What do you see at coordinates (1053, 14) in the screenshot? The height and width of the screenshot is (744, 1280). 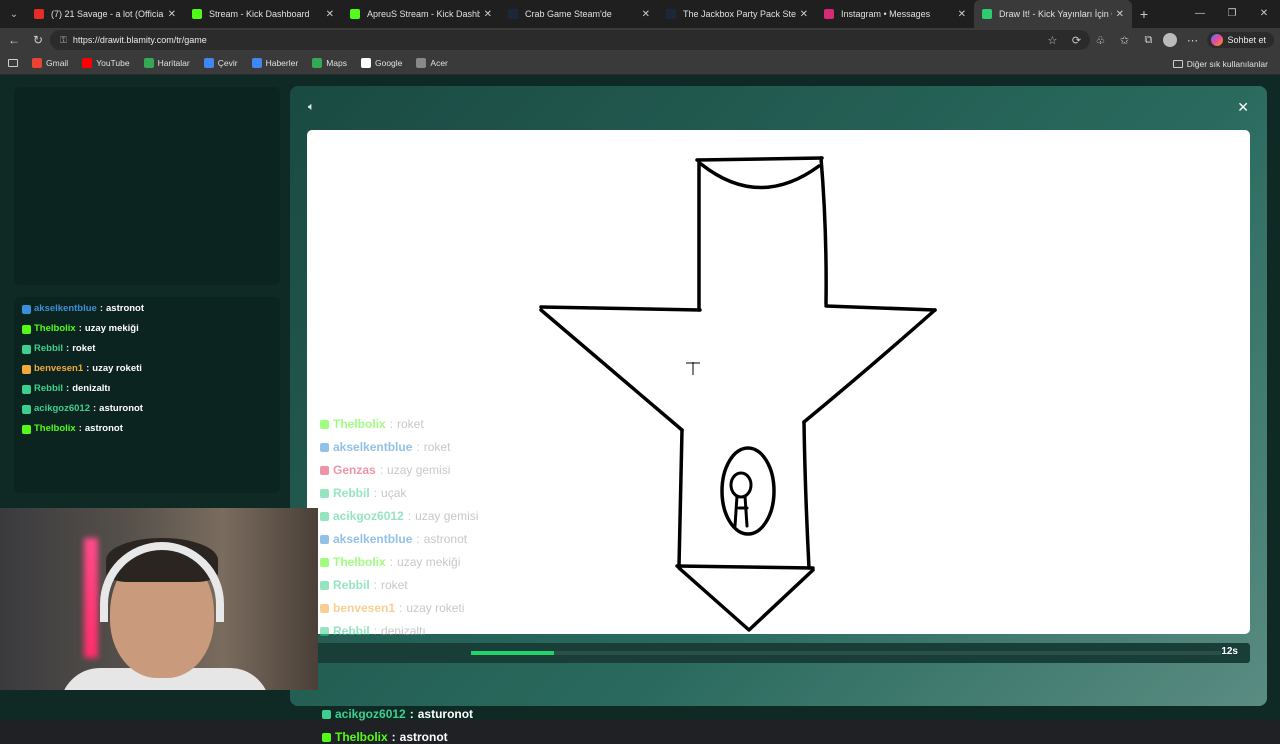 I see `browser-tab: Draw It! - Kick Yayınları İçin Çizim ✕` at bounding box center [1053, 14].